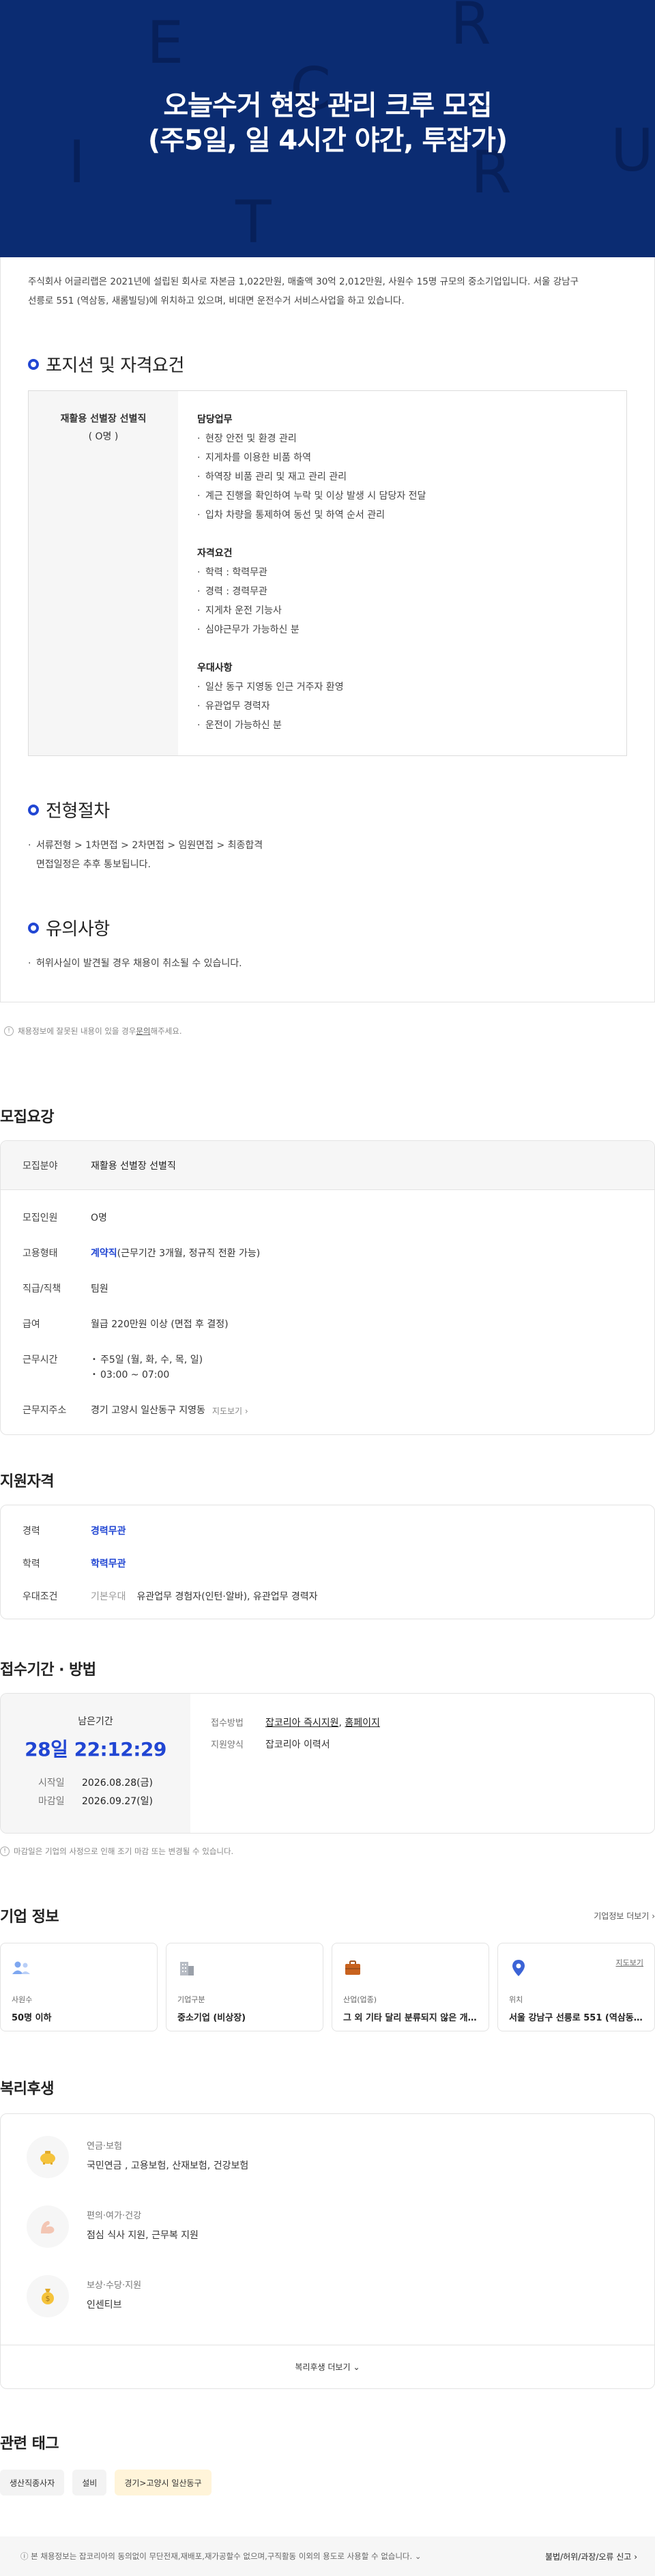 This screenshot has height=2576, width=655. What do you see at coordinates (629, 1962) in the screenshot?
I see `location-map-link: 지도보기` at bounding box center [629, 1962].